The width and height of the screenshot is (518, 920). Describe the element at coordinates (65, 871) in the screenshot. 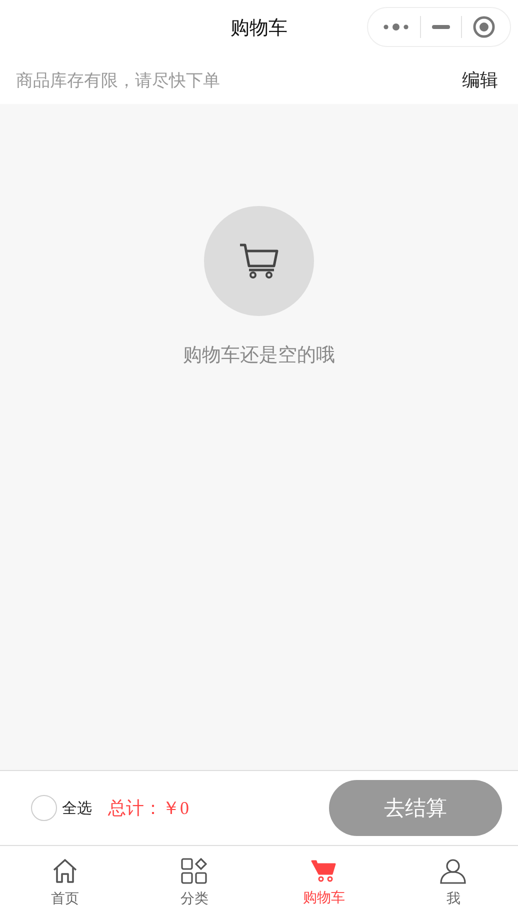

I see `home-icon` at that location.